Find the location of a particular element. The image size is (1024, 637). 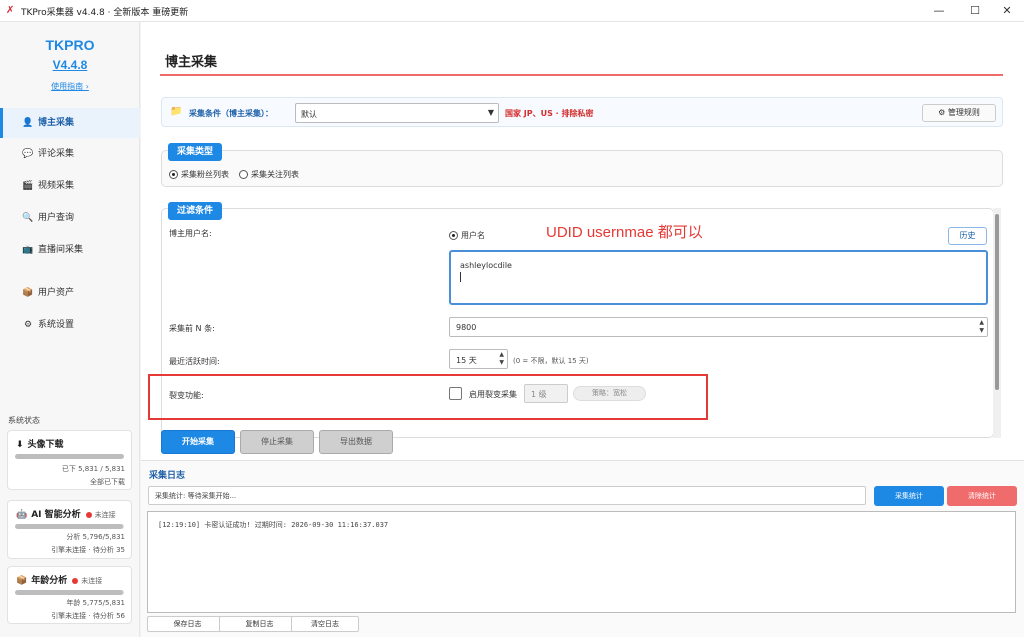

sidebar-item-live-collect: 📺 直播间采集 is located at coordinates (70, 250).